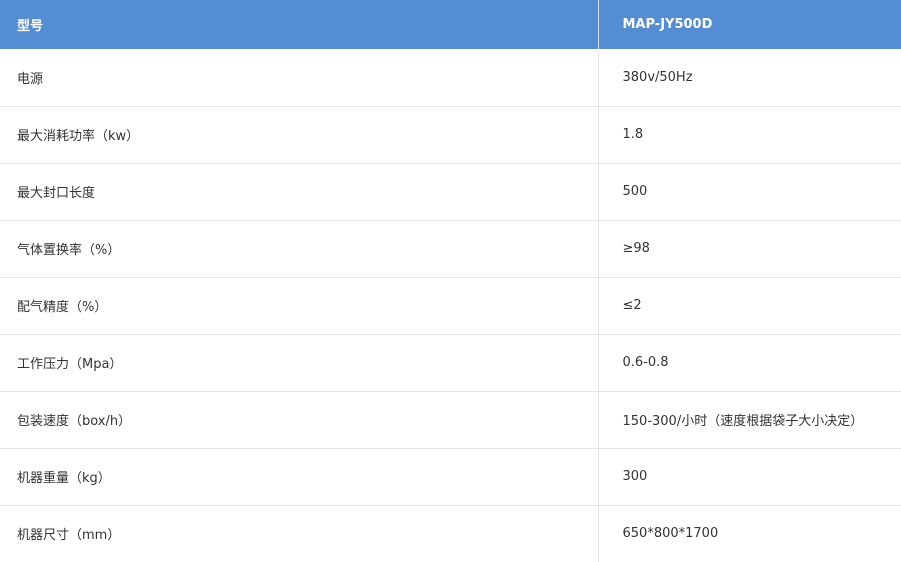  What do you see at coordinates (299, 78) in the screenshot?
I see `row-label-cell: 电源` at bounding box center [299, 78].